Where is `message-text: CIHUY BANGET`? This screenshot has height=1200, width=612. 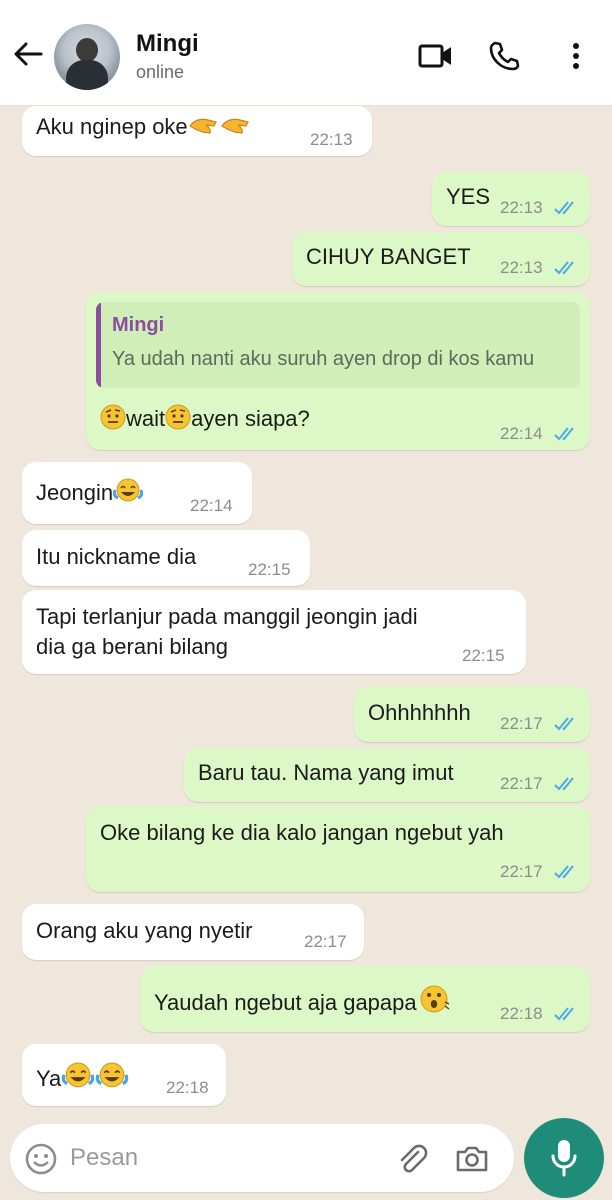 message-text: CIHUY BANGET is located at coordinates (388, 256).